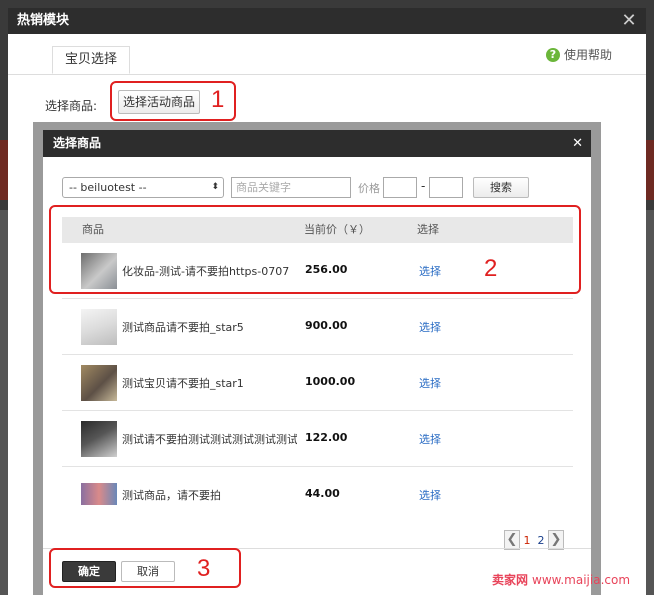  I want to click on product-price: 44.00, so click(322, 493).